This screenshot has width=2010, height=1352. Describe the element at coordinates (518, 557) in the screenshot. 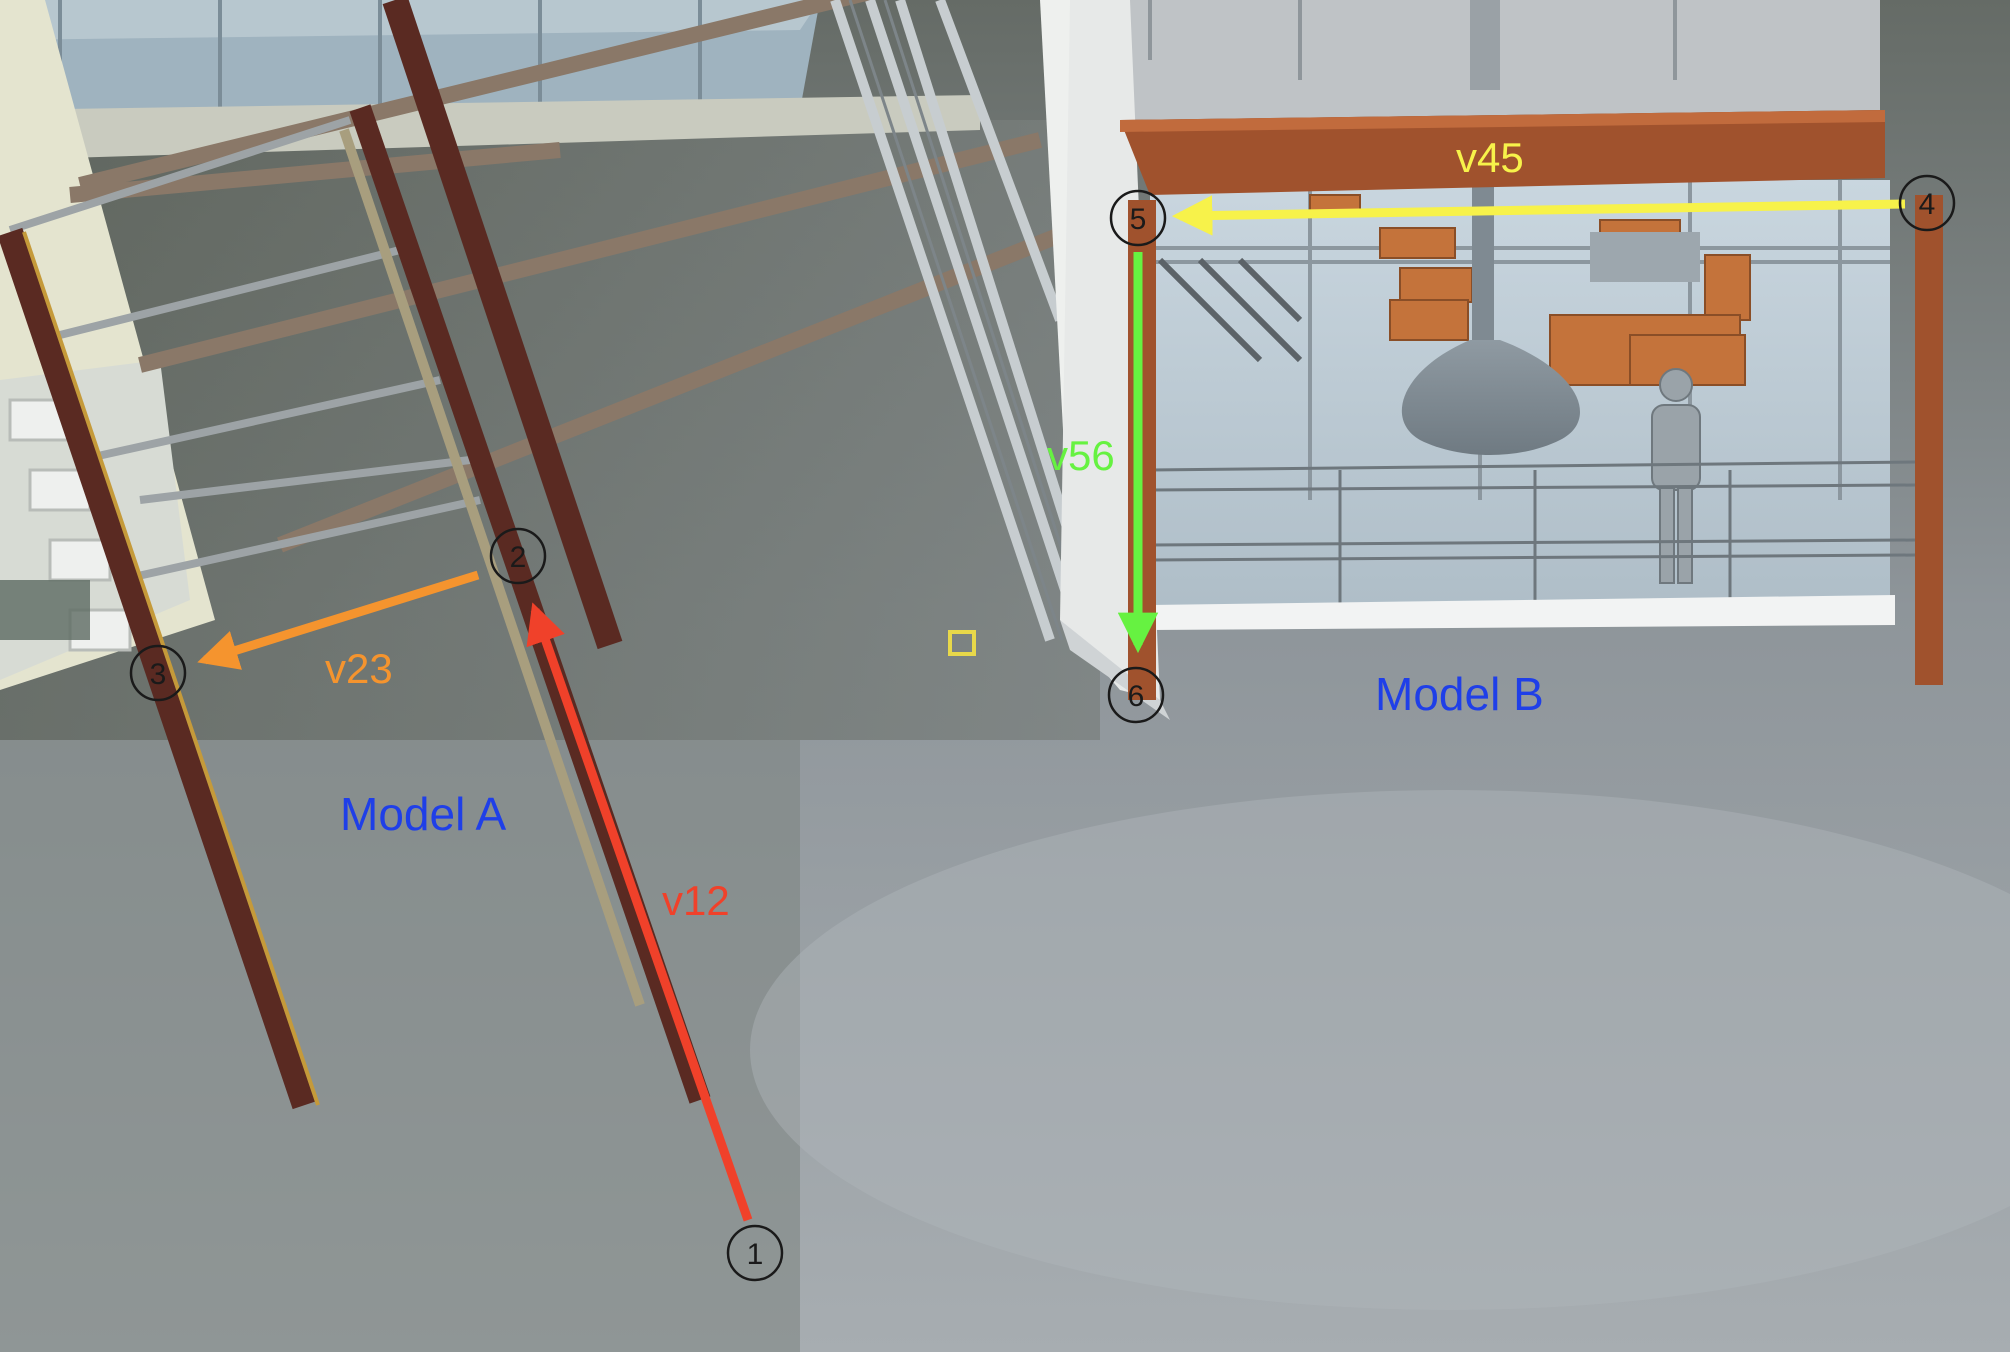

I see `point-2-label: 2` at that location.